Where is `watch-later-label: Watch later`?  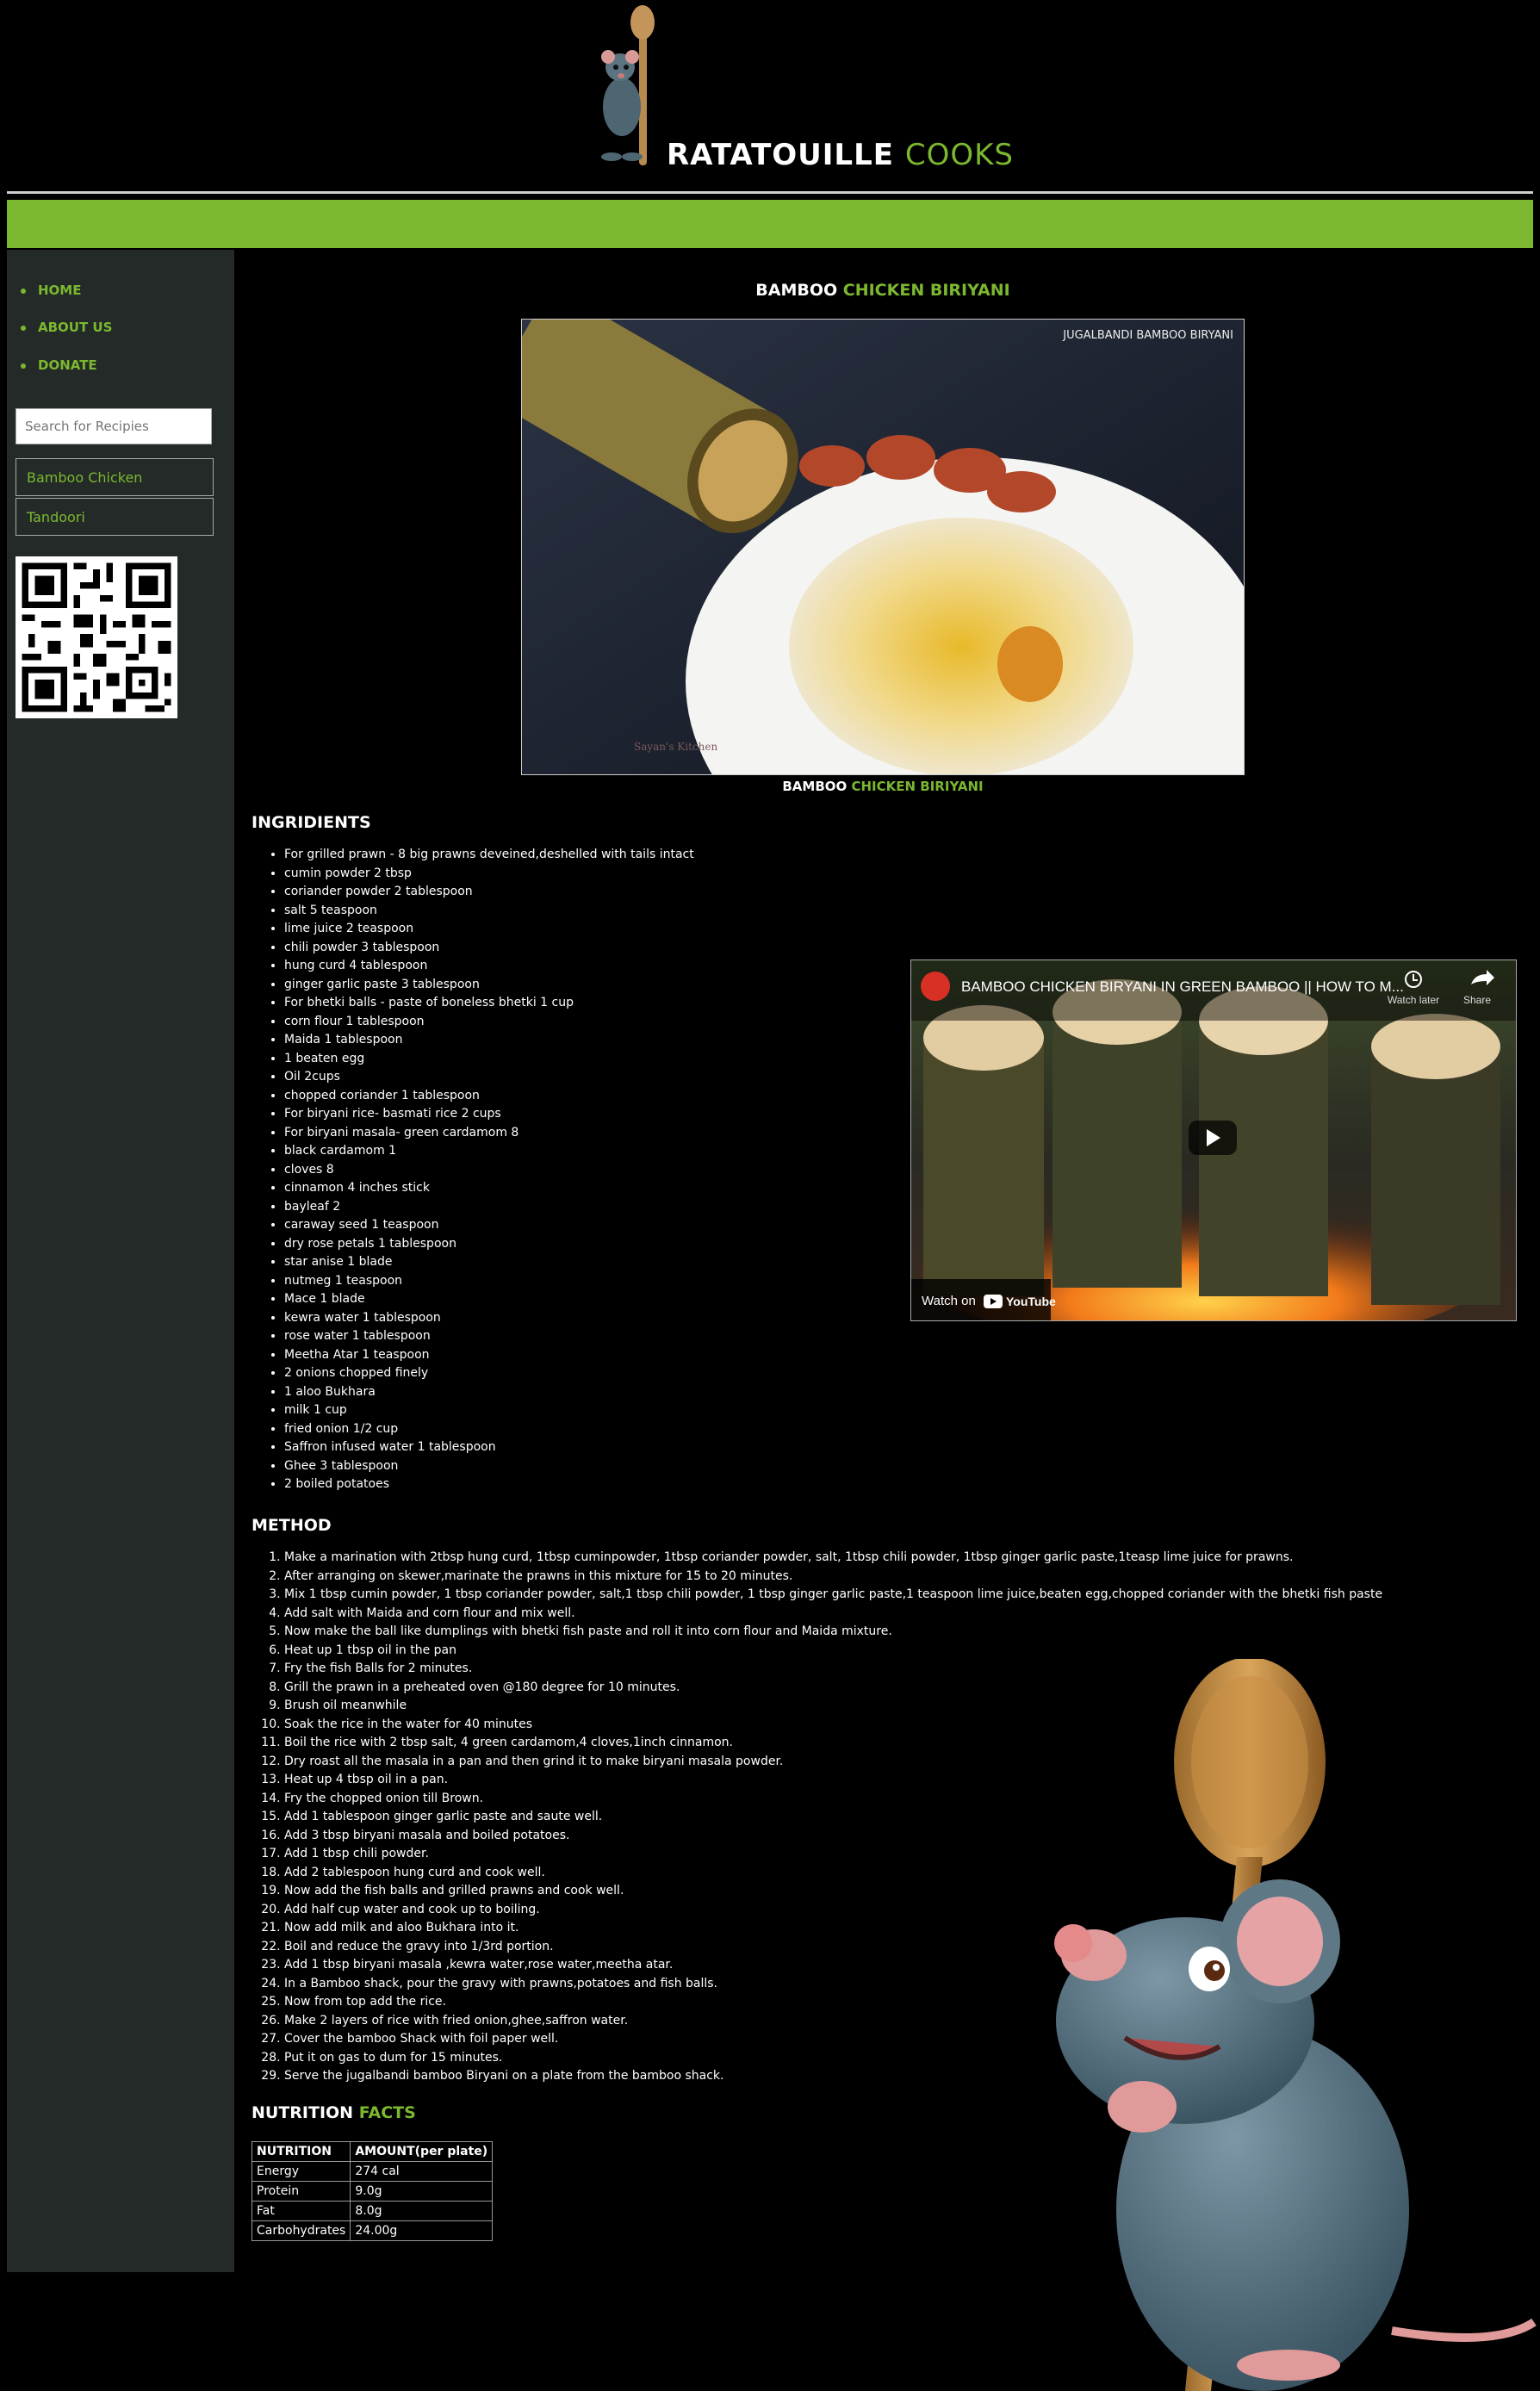 watch-later-label: Watch later is located at coordinates (1414, 1000).